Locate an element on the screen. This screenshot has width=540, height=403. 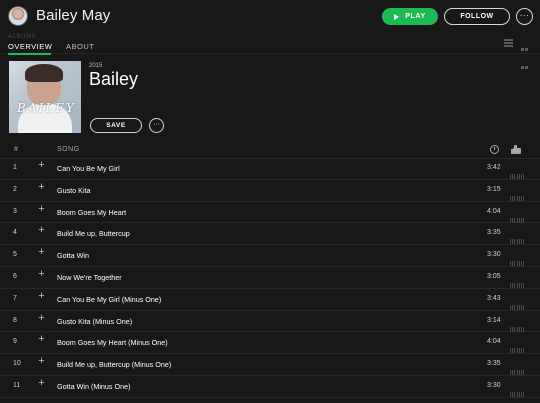
more-options-button: ··· is located at coordinates (524, 16).